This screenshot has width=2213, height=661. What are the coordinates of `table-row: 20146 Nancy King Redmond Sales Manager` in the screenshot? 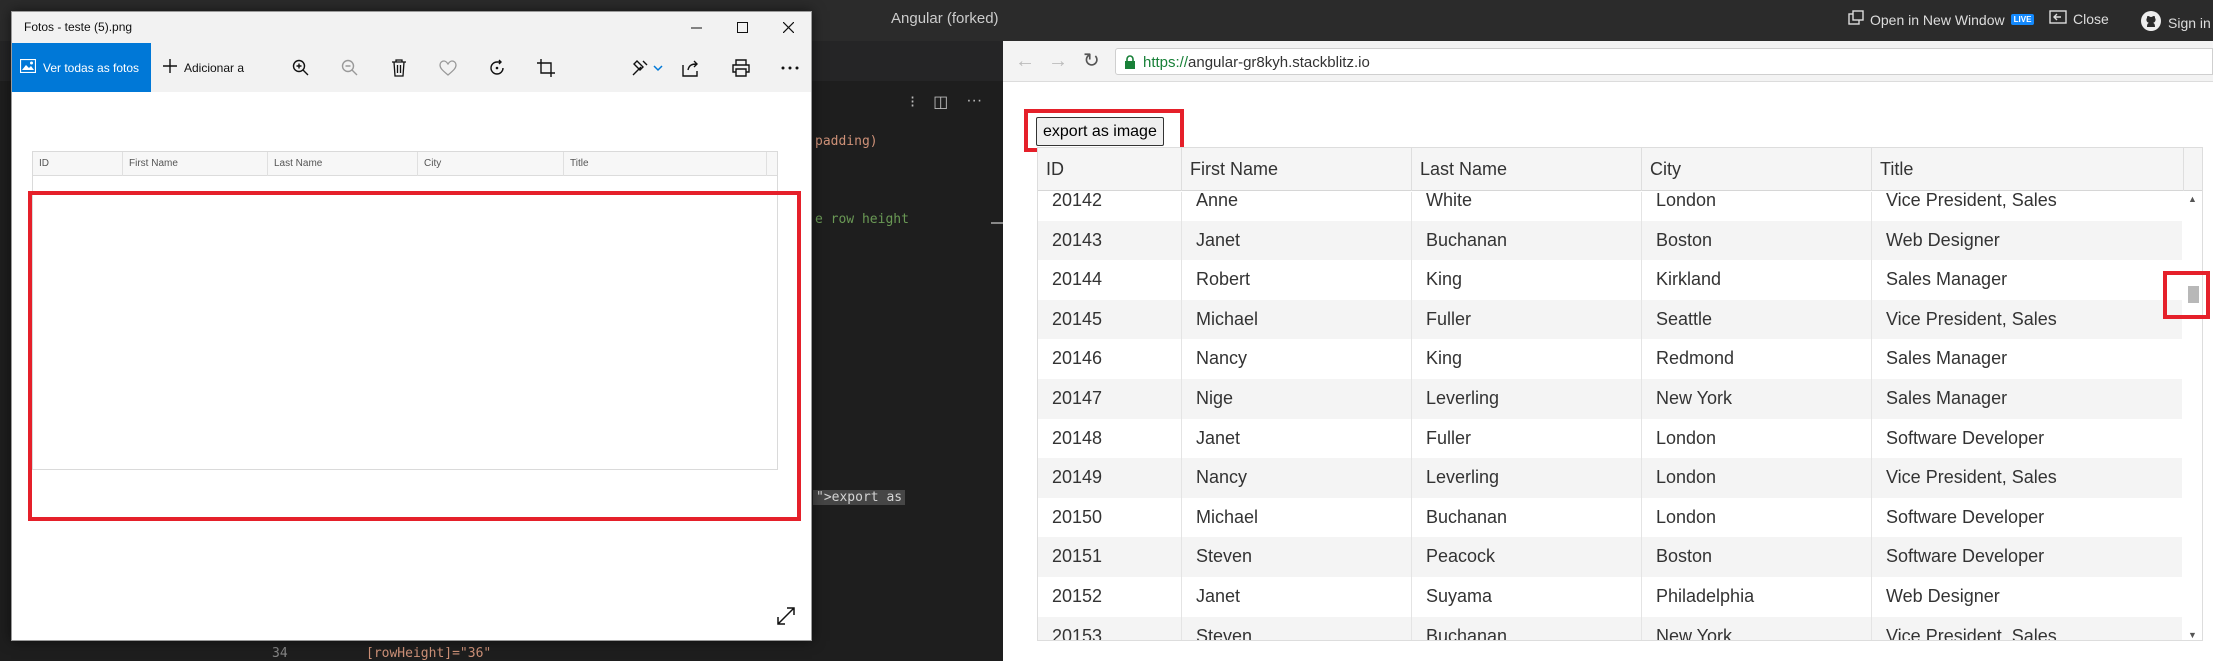 It's located at (1611, 359).